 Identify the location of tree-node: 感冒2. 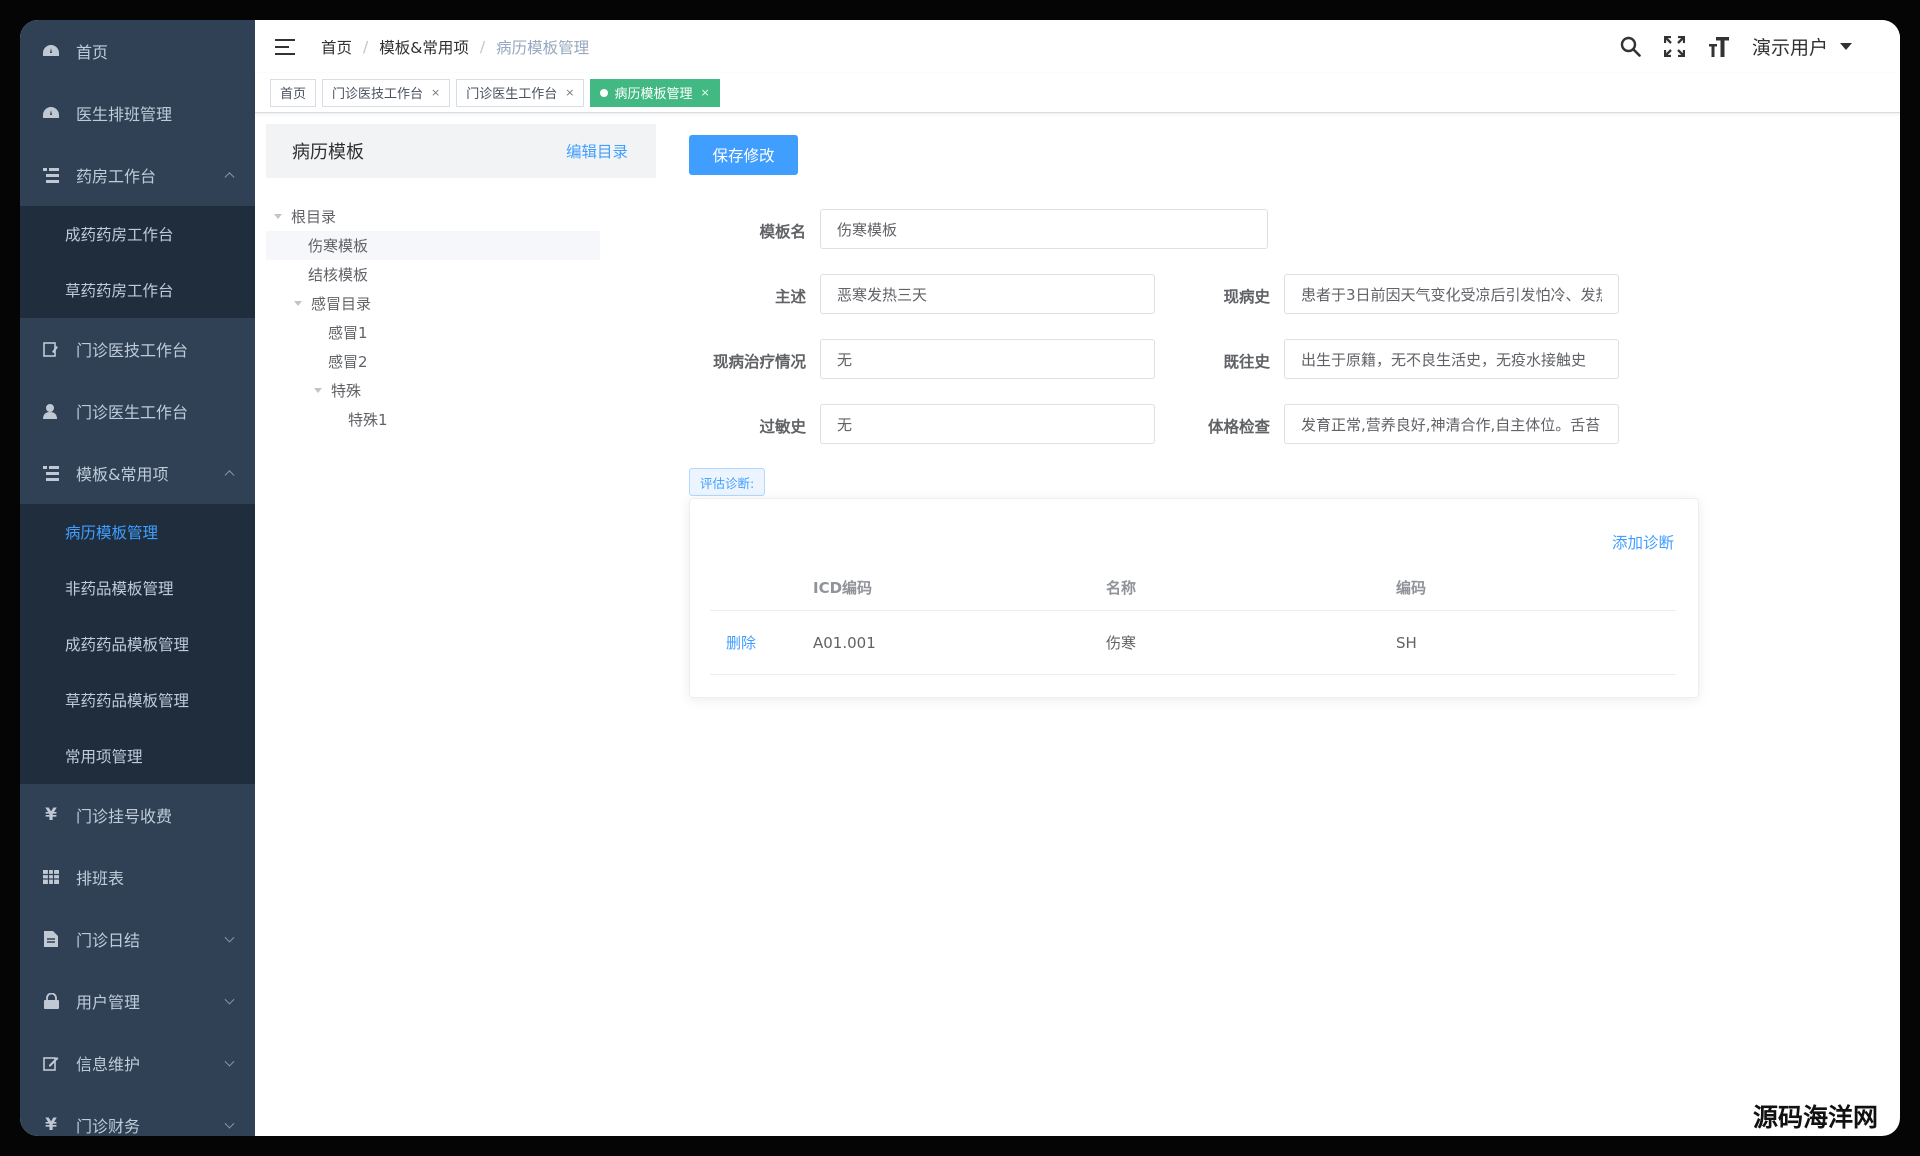
(433, 361).